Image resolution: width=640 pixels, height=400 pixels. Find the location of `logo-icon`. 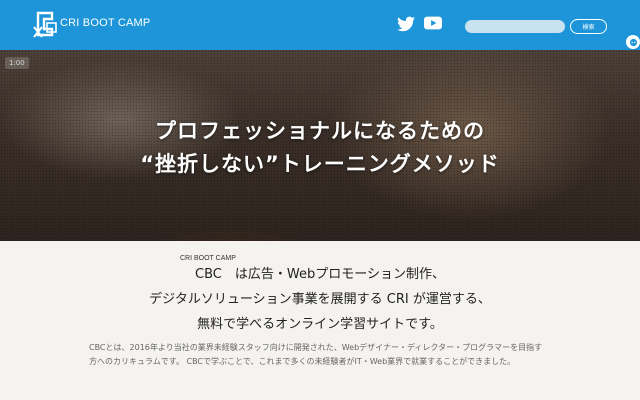

logo-icon is located at coordinates (45, 24).